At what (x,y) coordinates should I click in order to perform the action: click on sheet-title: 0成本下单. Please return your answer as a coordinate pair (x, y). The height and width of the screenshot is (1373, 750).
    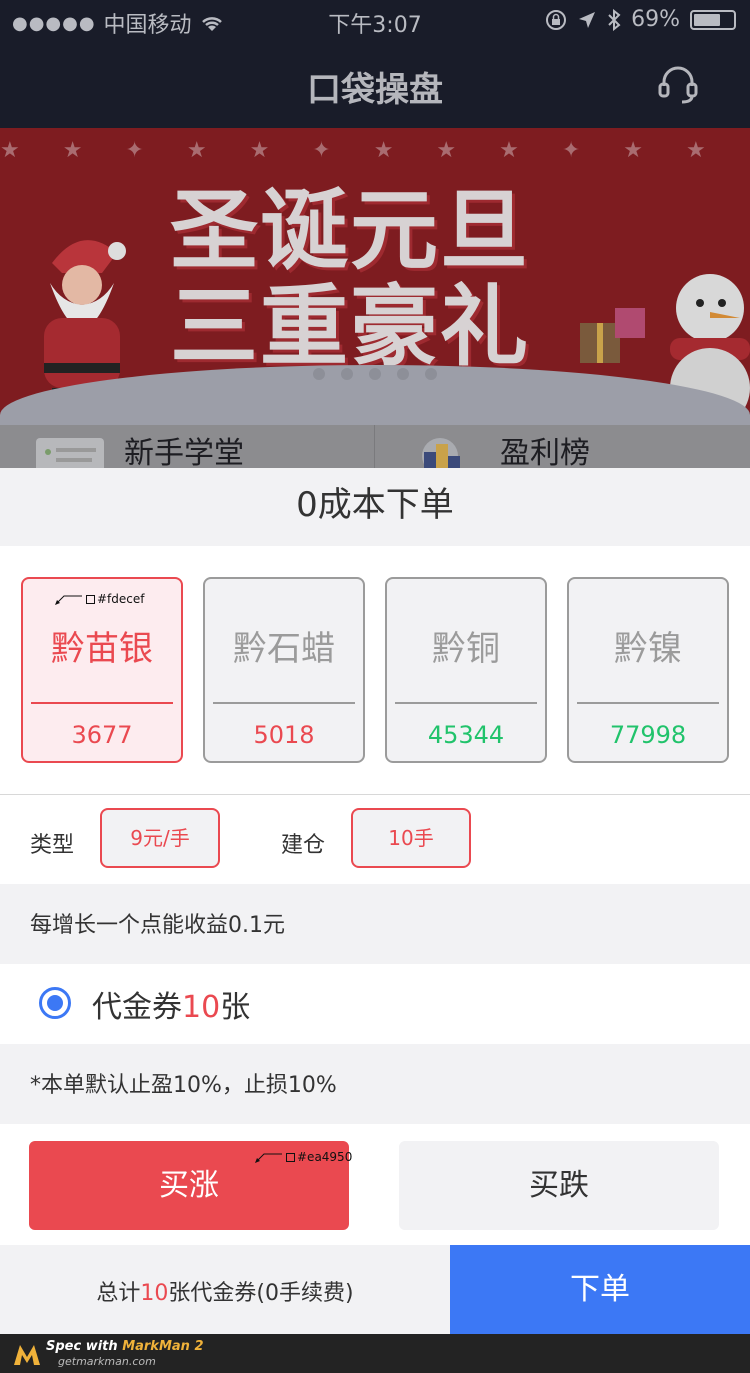
    Looking at the image, I should click on (375, 507).